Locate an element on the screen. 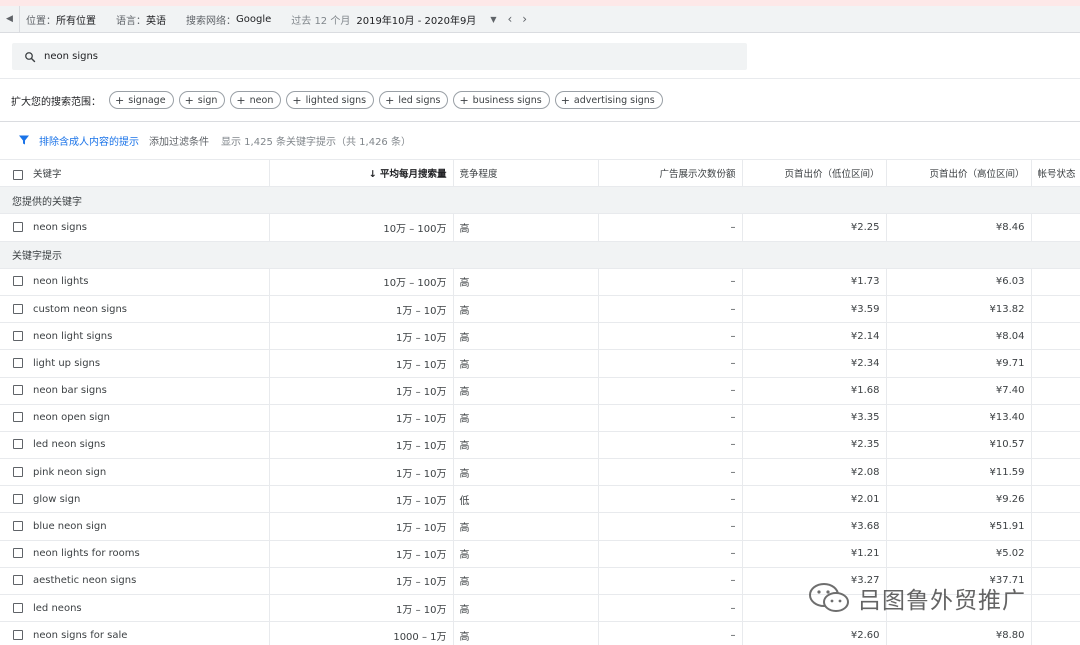 The image size is (1080, 645). chip-advertising-signs: + advertising signs is located at coordinates (608, 100).